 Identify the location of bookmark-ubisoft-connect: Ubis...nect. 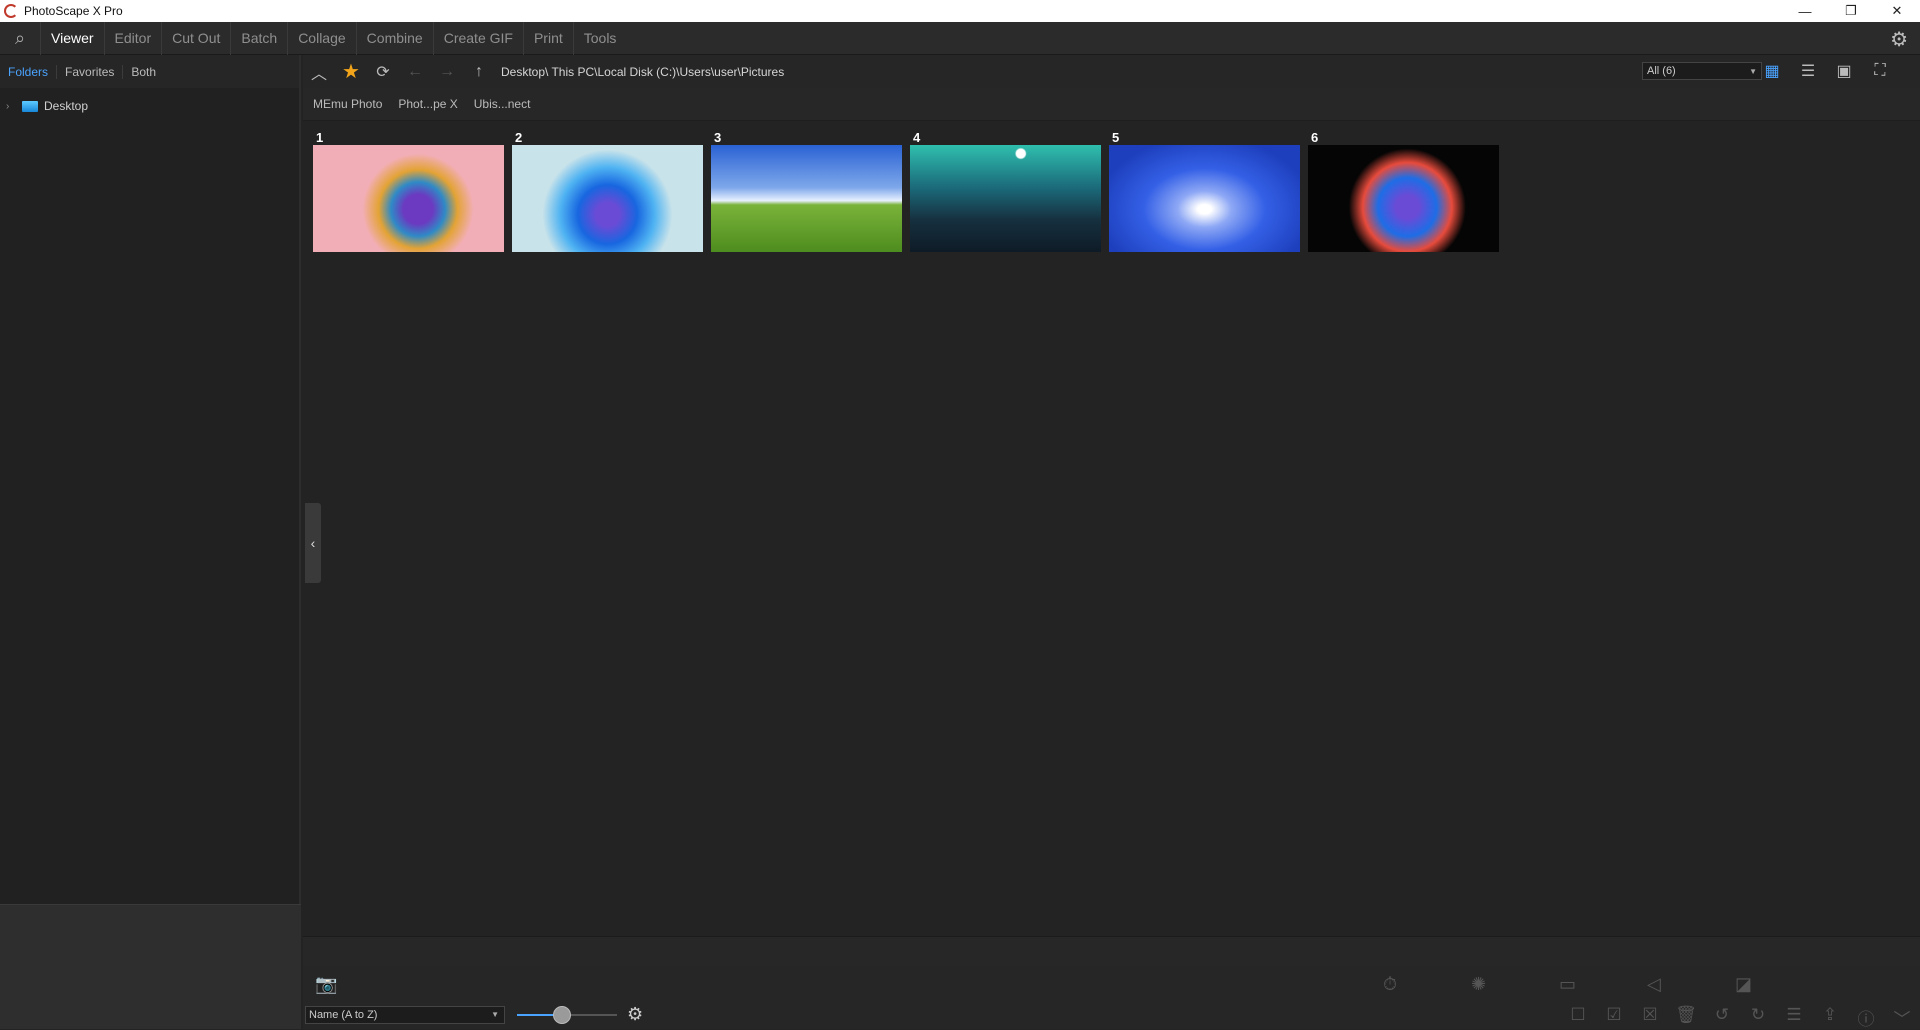
(502, 104).